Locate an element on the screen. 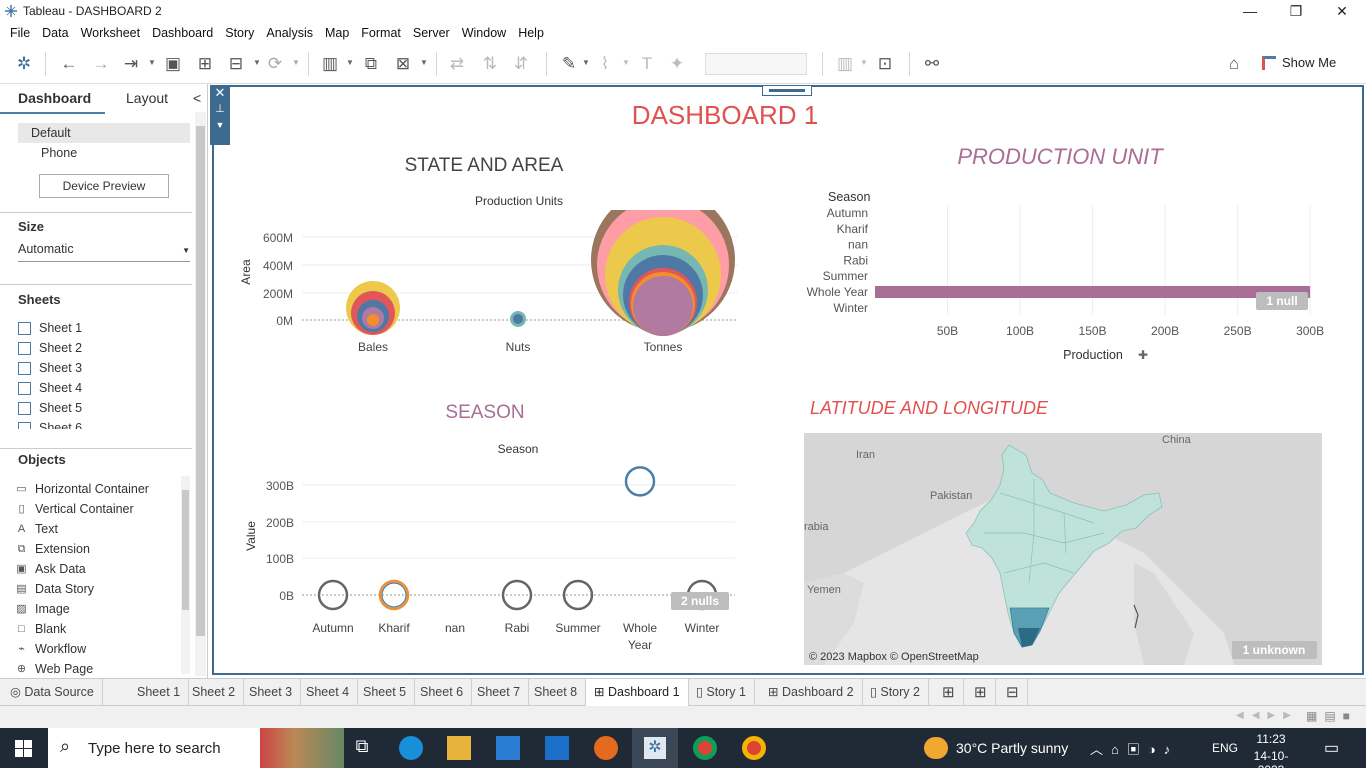 The height and width of the screenshot is (777, 1366). cards-dropdown-icon: ▼ is located at coordinates (864, 62).